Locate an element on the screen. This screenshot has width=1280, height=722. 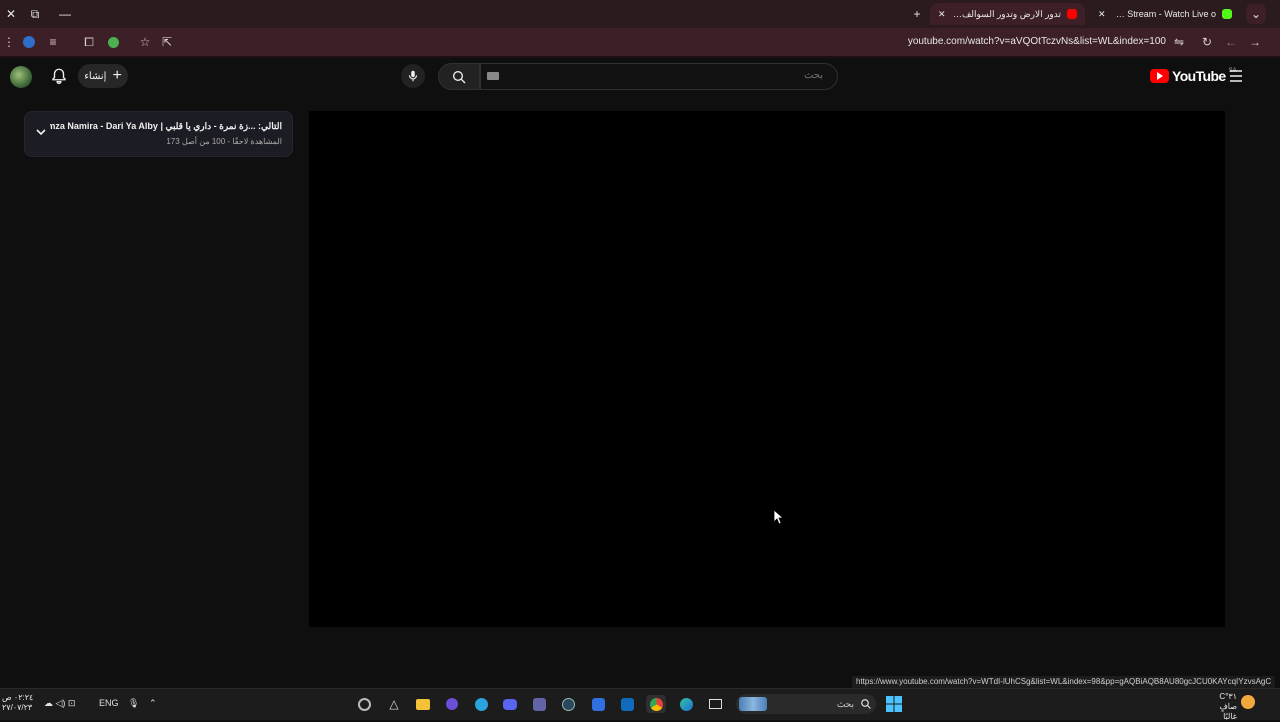
clock-time: ٠٢:٢٤ ص is located at coordinates (18, 697).